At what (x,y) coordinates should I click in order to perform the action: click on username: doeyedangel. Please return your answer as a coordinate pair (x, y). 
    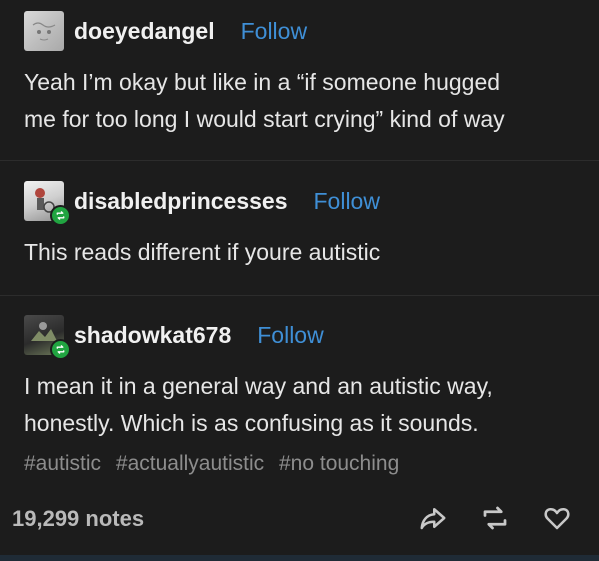
    Looking at the image, I should click on (144, 31).